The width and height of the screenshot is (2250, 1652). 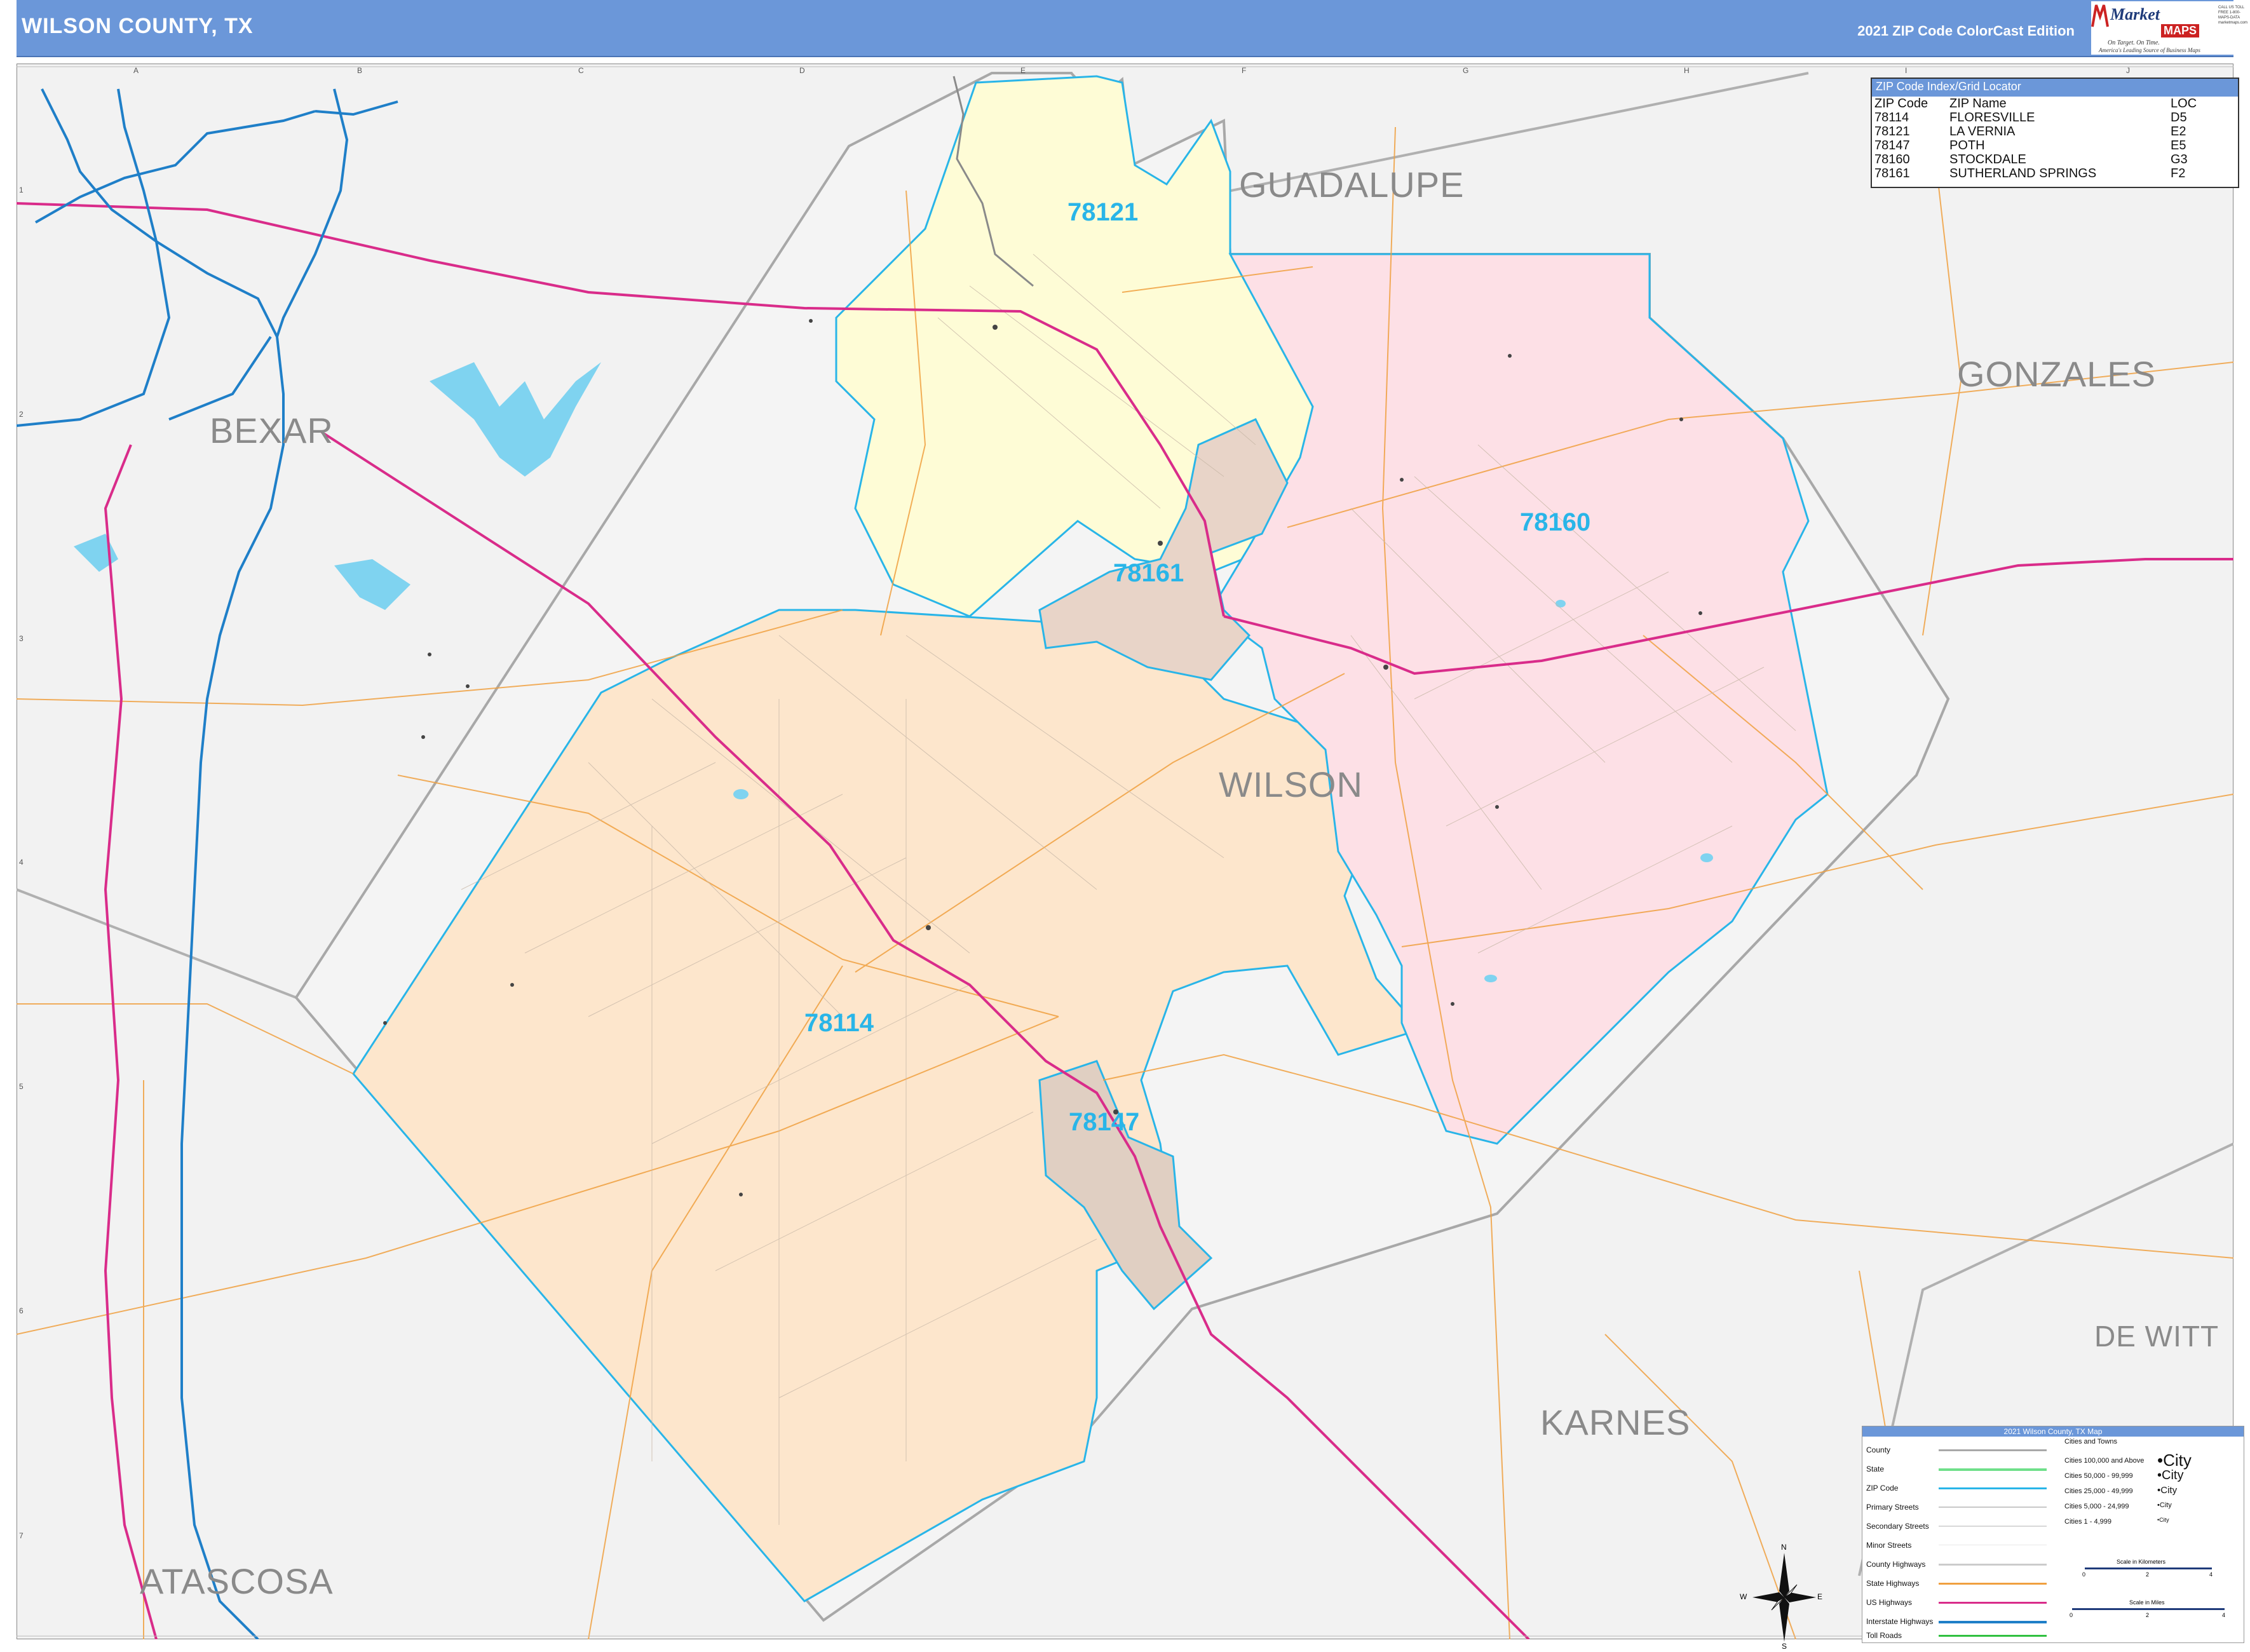 What do you see at coordinates (1900, 1621) in the screenshot?
I see `legend-item-interstate: Interstate Highways` at bounding box center [1900, 1621].